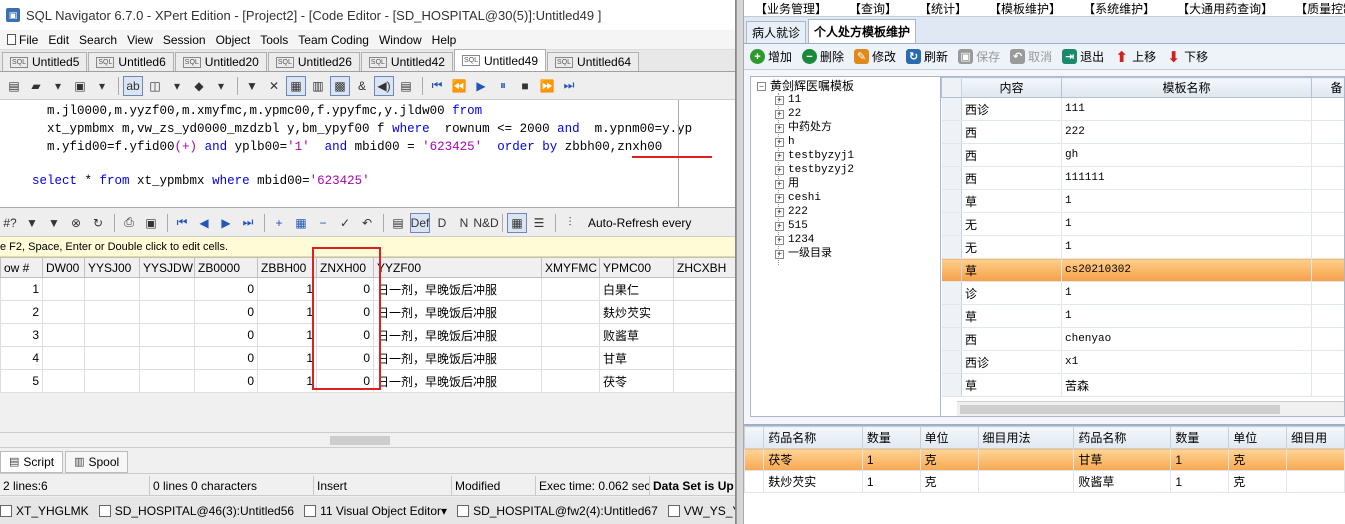  I want to click on table-row-selected: 草 cs20210302, so click(1142, 270).